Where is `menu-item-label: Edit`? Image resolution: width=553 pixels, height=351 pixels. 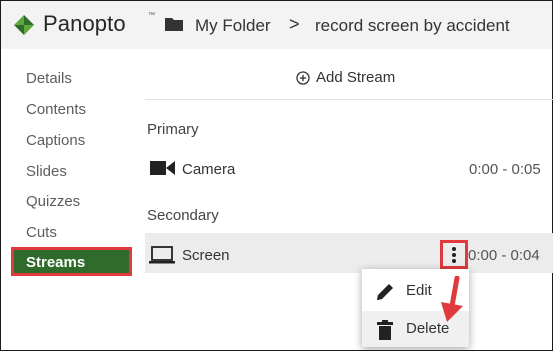 menu-item-label: Edit is located at coordinates (419, 290).